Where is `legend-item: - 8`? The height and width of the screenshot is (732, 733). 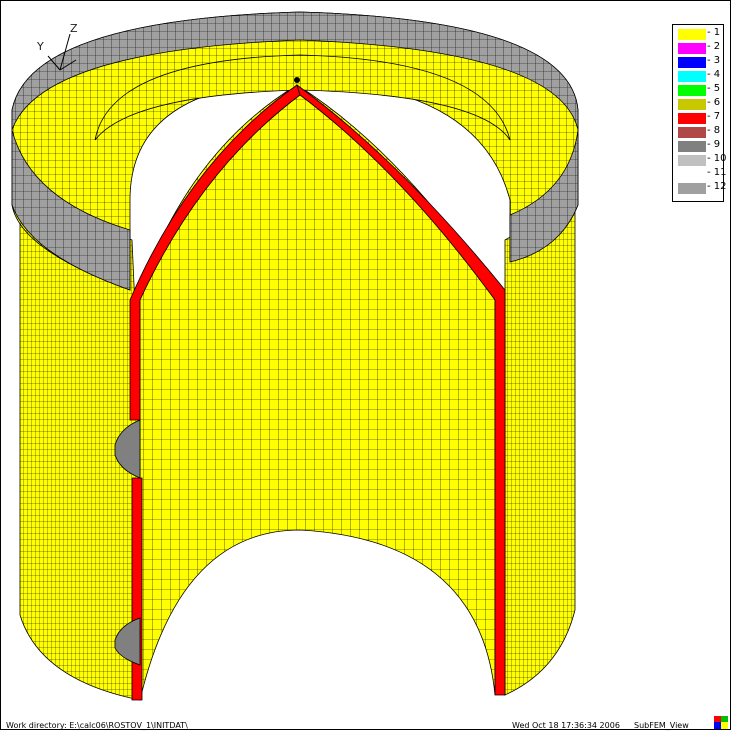 legend-item: - 8 is located at coordinates (699, 132).